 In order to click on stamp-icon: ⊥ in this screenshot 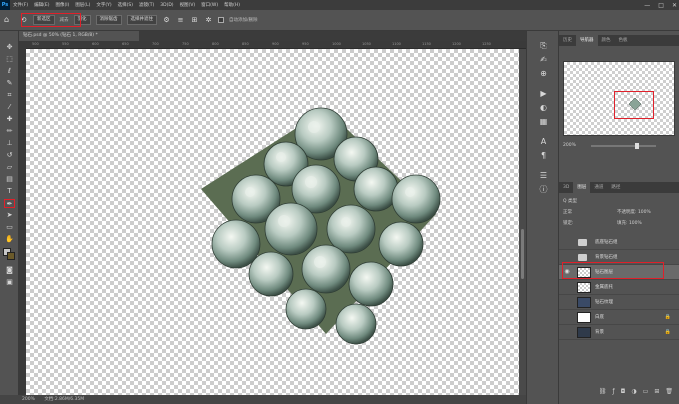, I will do `click(9, 143)`.